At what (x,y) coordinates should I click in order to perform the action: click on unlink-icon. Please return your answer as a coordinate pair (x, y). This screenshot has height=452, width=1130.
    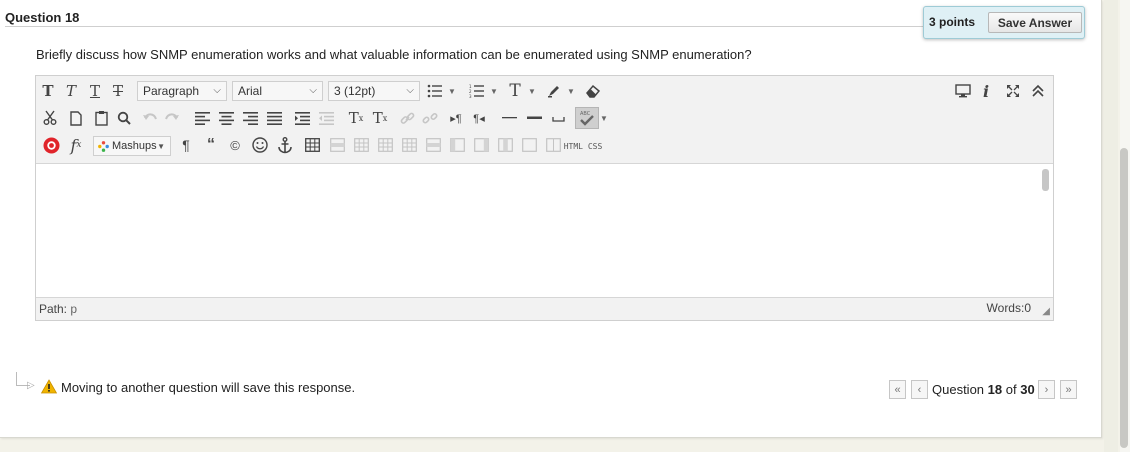
    Looking at the image, I should click on (430, 118).